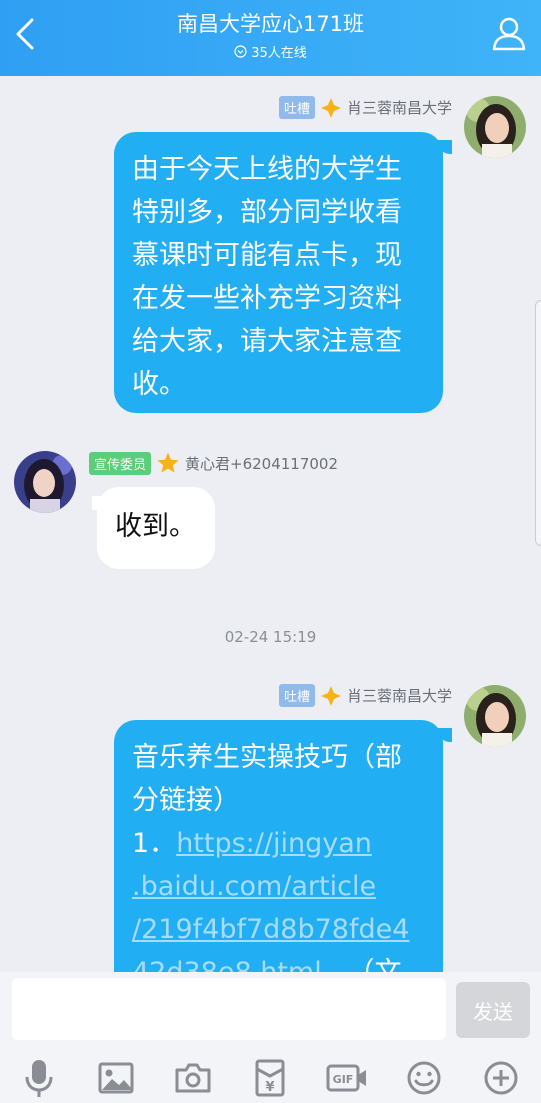 The height and width of the screenshot is (1103, 541). I want to click on gif-label: GIF, so click(343, 1079).